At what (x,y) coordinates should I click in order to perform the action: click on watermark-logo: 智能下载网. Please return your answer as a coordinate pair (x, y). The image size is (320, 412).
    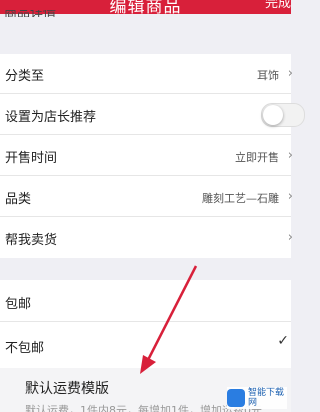
    Looking at the image, I should click on (257, 398).